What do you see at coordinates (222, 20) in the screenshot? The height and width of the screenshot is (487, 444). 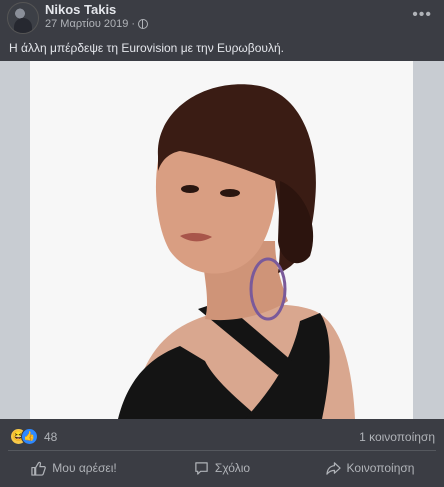 I see `post-header: Nikos Takis 27 Μαρτίου 2019 · •••` at bounding box center [222, 20].